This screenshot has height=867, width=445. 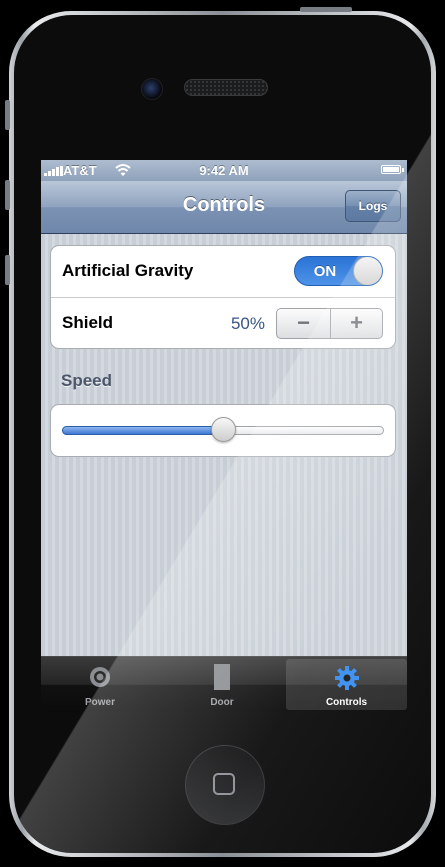 I want to click on tab-bar: Power Door Controls, so click(x=224, y=683).